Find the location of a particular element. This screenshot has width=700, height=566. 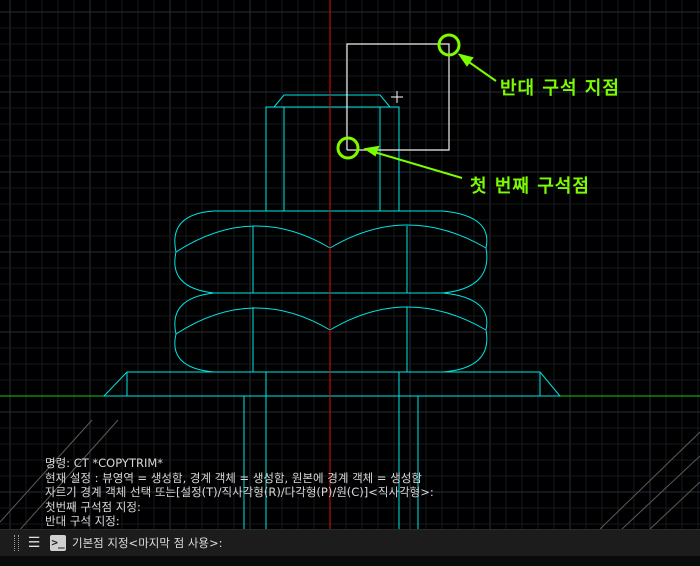

status-strip is located at coordinates (350, 561).